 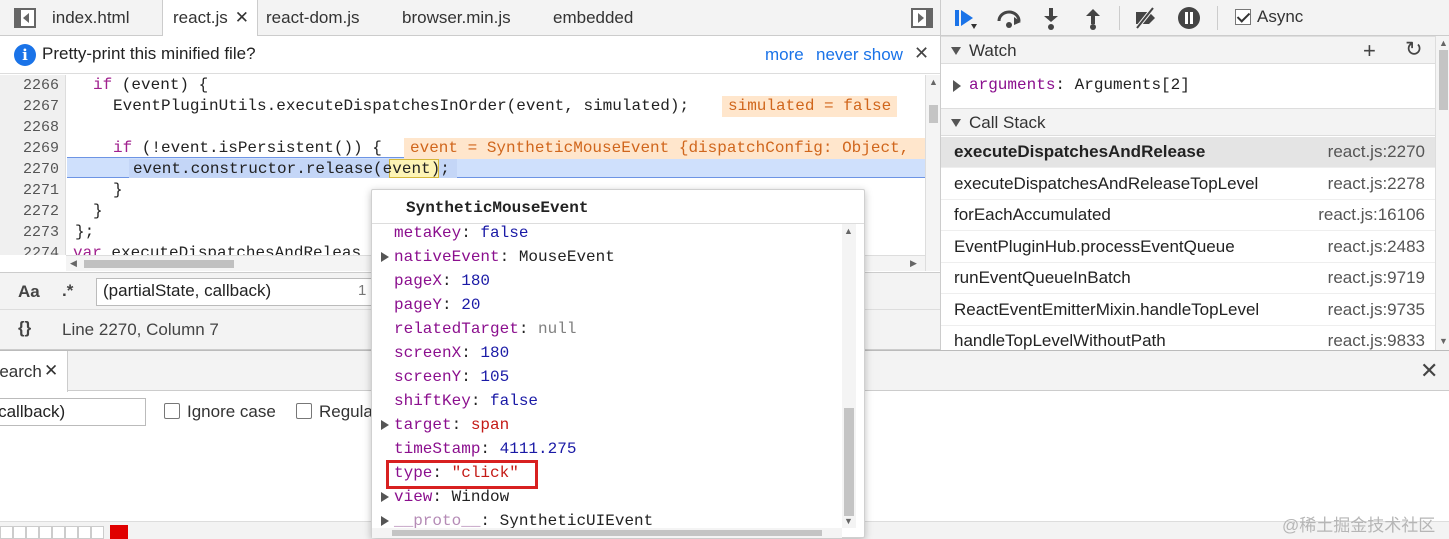 I want to click on line-number: 2273, so click(x=29, y=232).